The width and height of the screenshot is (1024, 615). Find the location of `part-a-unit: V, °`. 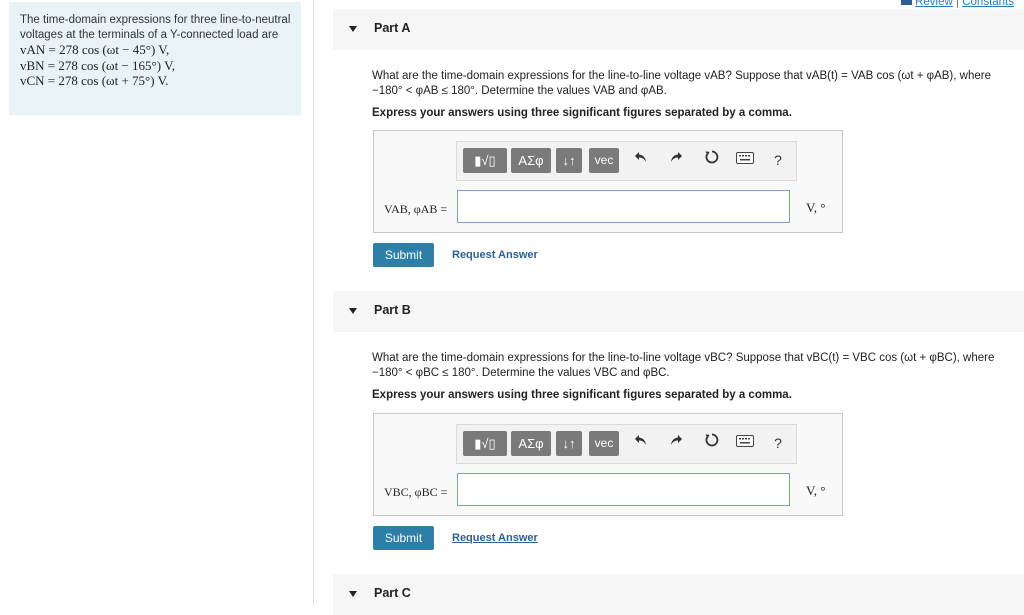

part-a-unit: V, ° is located at coordinates (816, 207).